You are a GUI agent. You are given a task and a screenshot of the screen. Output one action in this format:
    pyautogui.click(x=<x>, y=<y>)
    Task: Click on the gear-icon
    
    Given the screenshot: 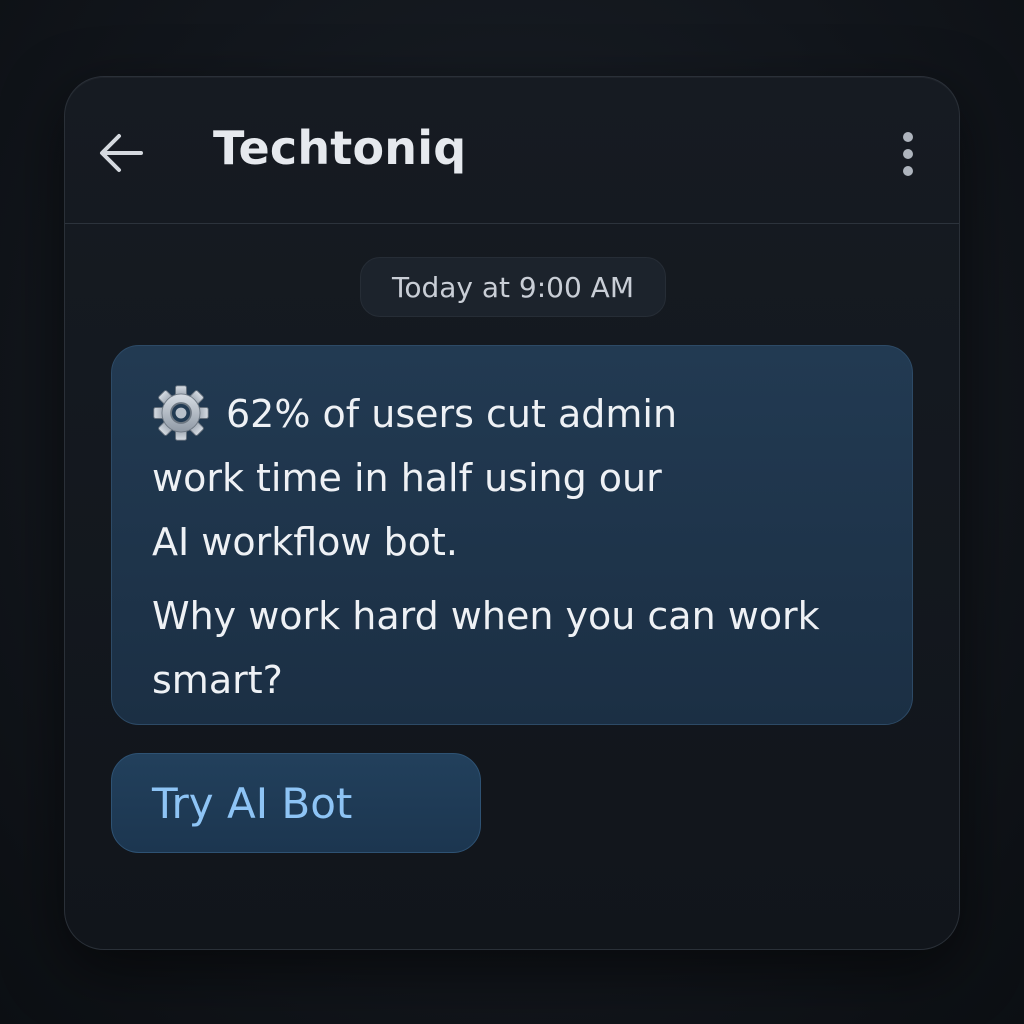 What is the action you would take?
    pyautogui.click(x=181, y=412)
    